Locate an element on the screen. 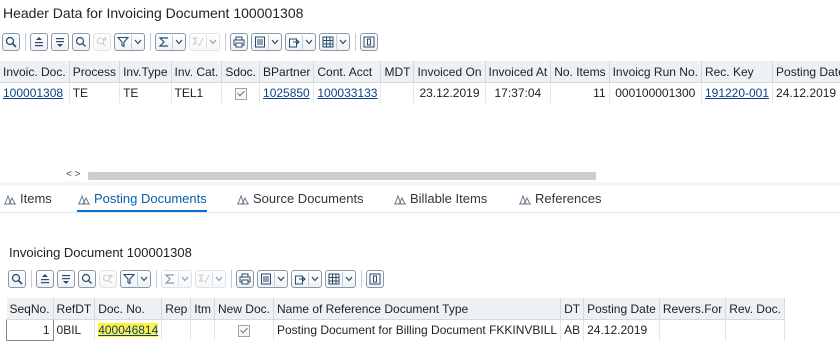 This screenshot has width=840, height=352. no-items-cell: 11 is located at coordinates (580, 92).